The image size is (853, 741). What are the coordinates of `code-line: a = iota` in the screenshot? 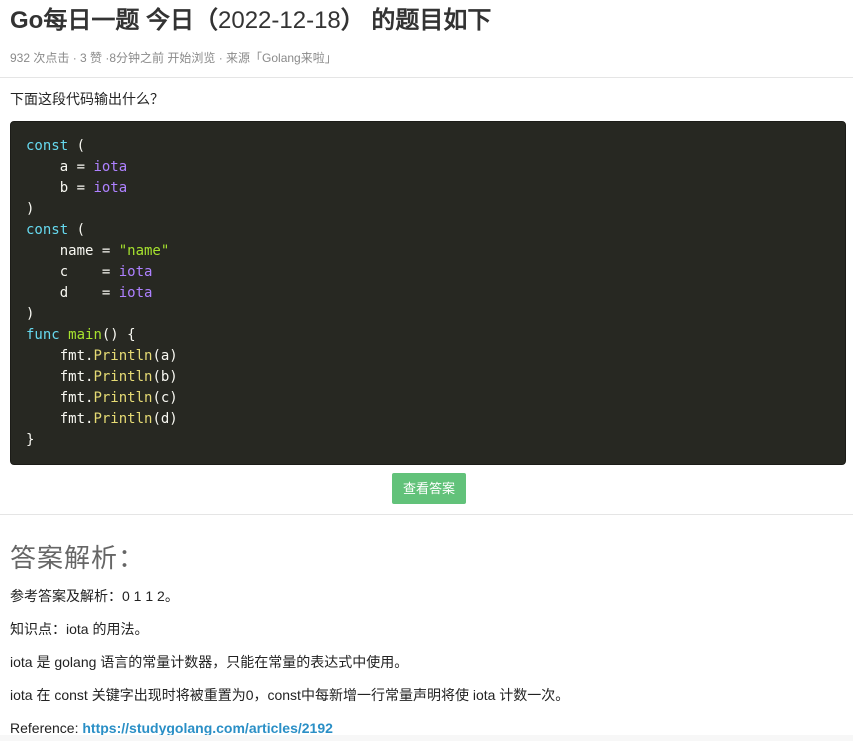 It's located at (102, 167).